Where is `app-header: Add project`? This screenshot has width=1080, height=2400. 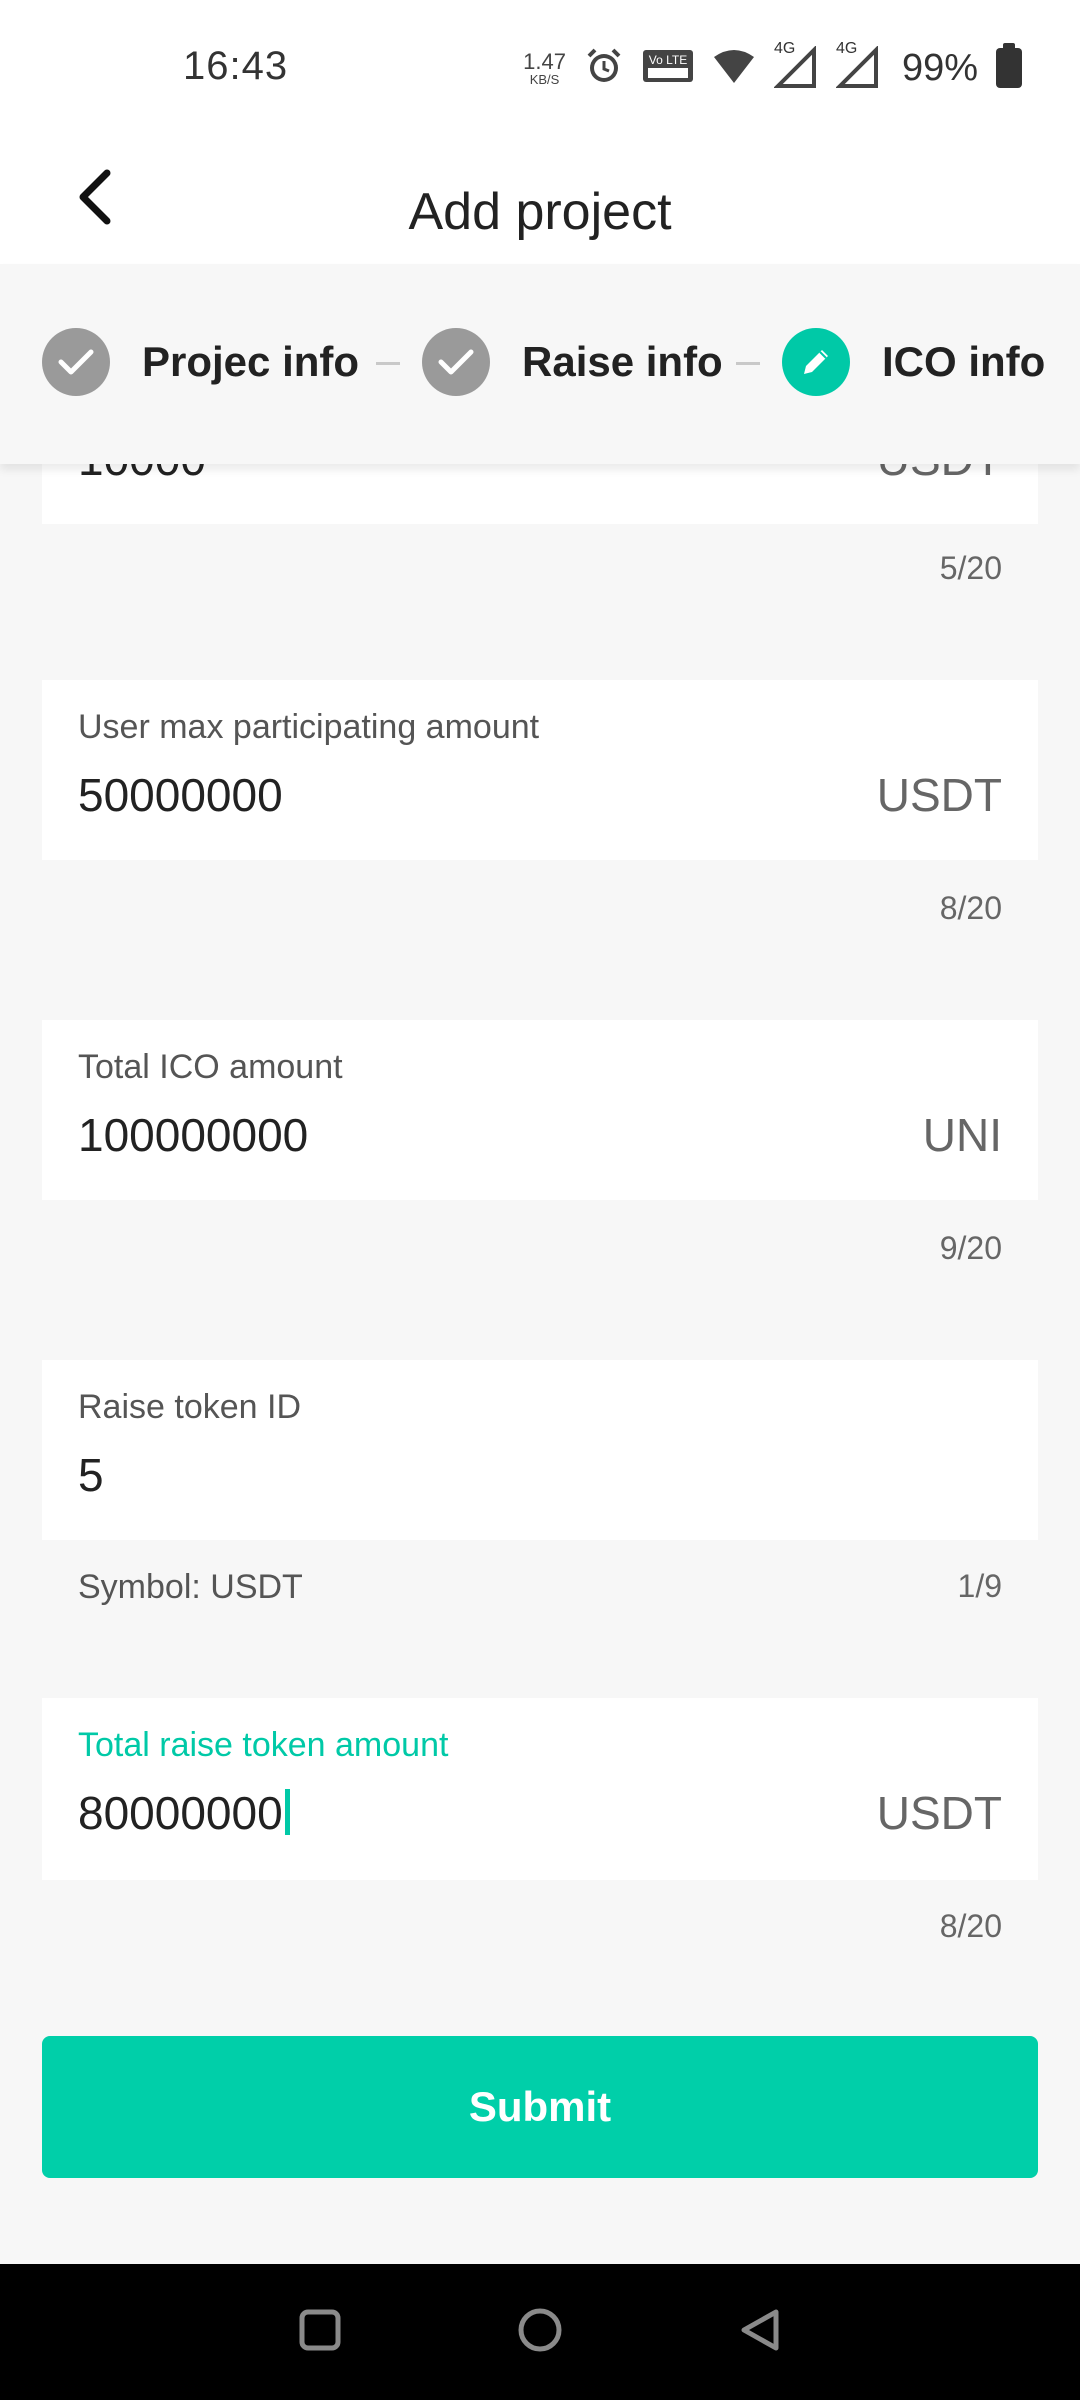
app-header: Add project is located at coordinates (540, 199).